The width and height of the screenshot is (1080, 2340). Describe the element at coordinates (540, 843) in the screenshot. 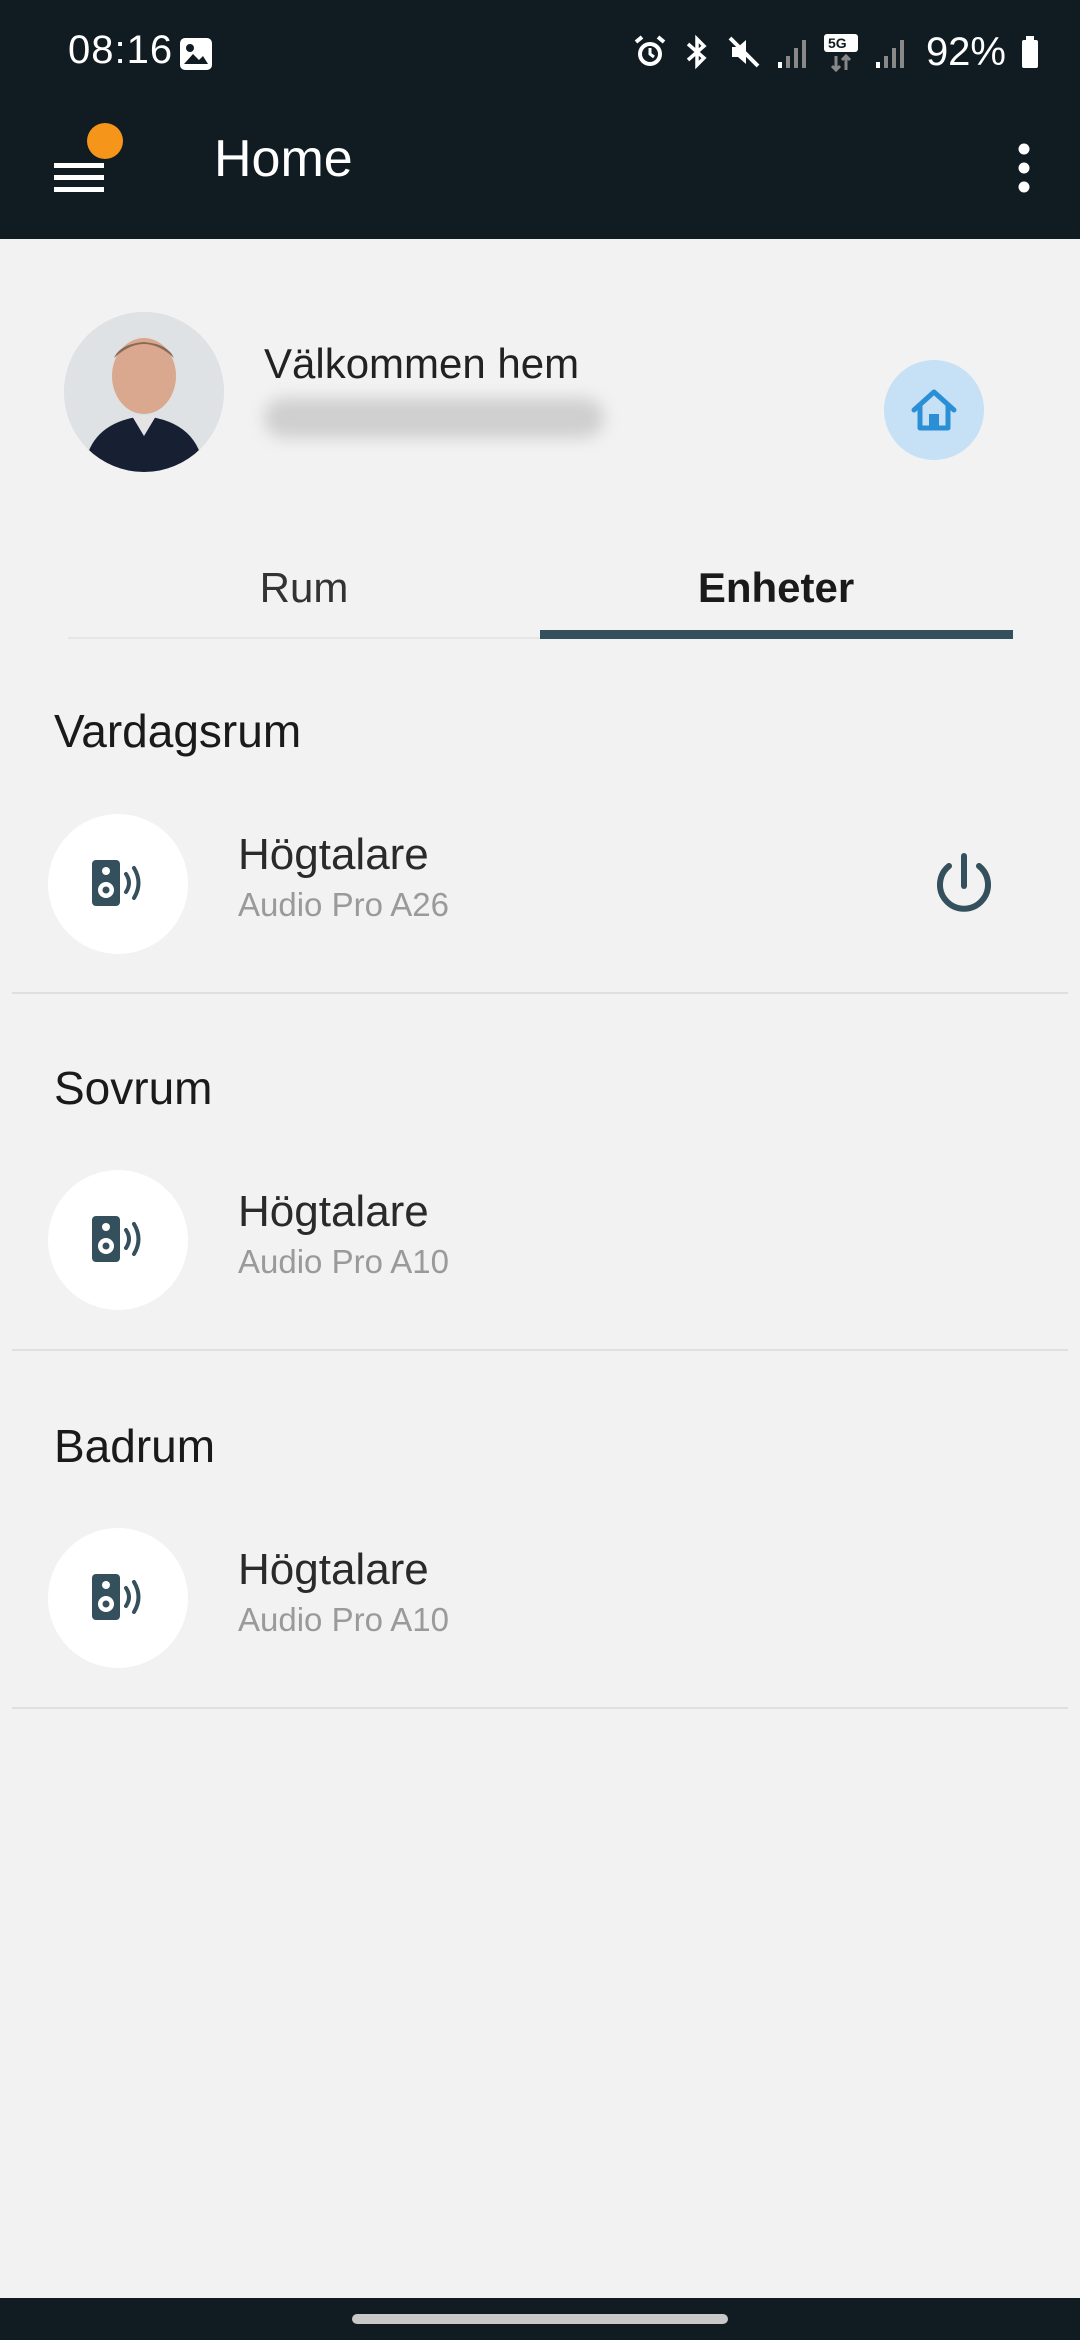

I see `room-section-vardagsrum: Vardagsrum Högtalare Audio Pro A26` at that location.